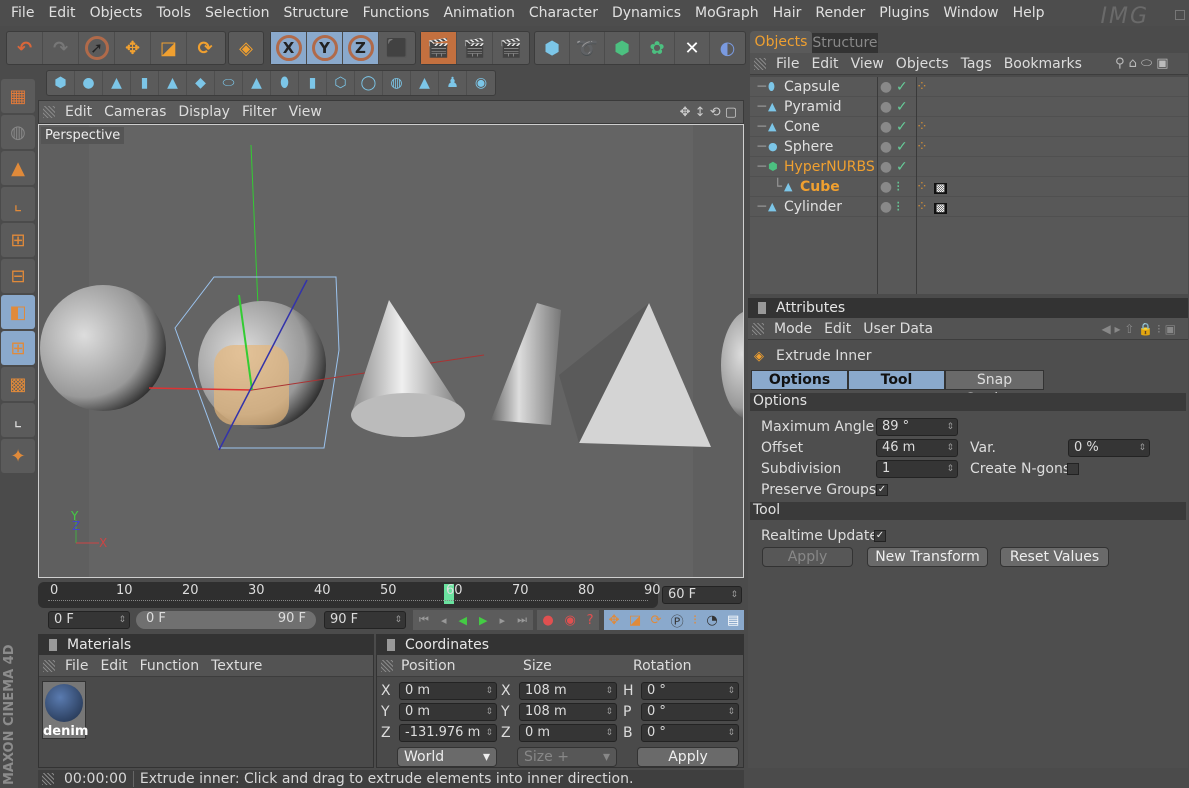 The width and height of the screenshot is (1189, 788). What do you see at coordinates (448, 712) in the screenshot?
I see `position-y-field: 0 m` at bounding box center [448, 712].